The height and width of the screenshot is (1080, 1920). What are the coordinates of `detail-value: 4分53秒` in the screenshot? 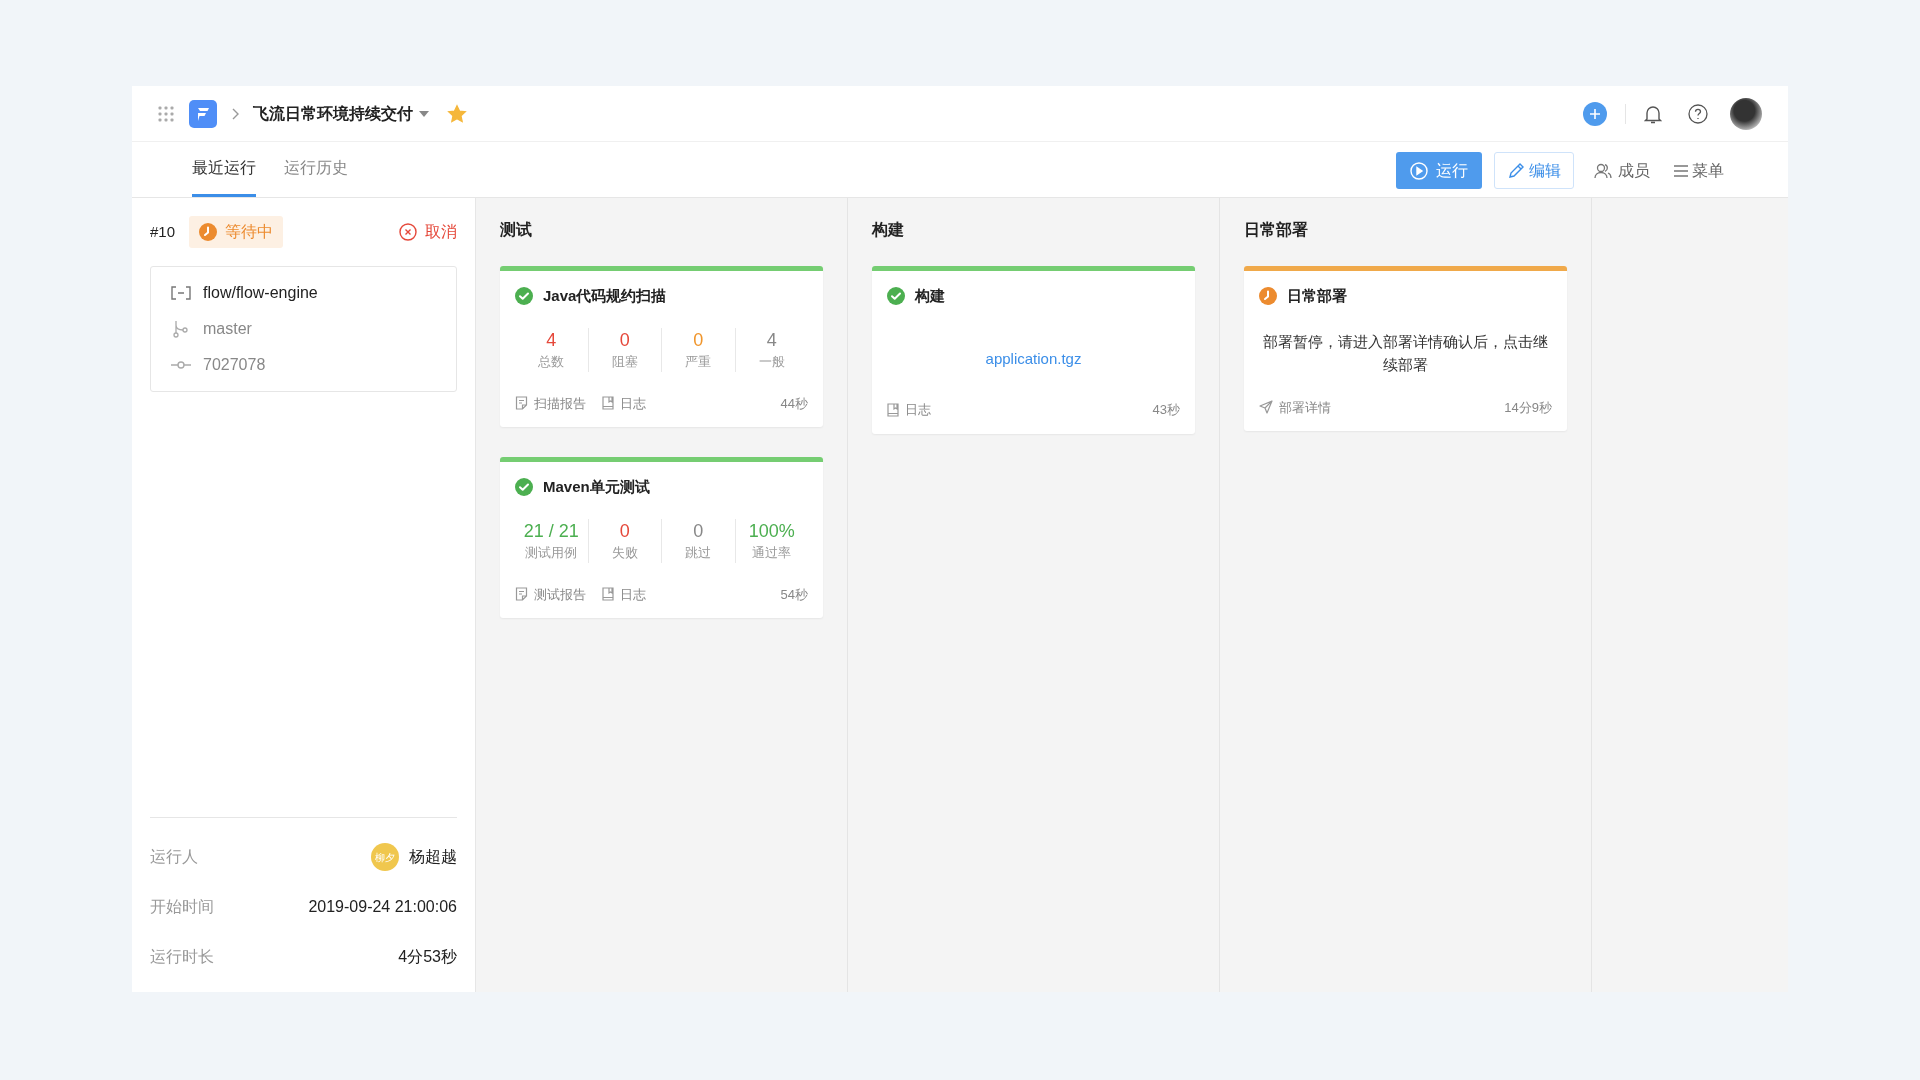 It's located at (427, 957).